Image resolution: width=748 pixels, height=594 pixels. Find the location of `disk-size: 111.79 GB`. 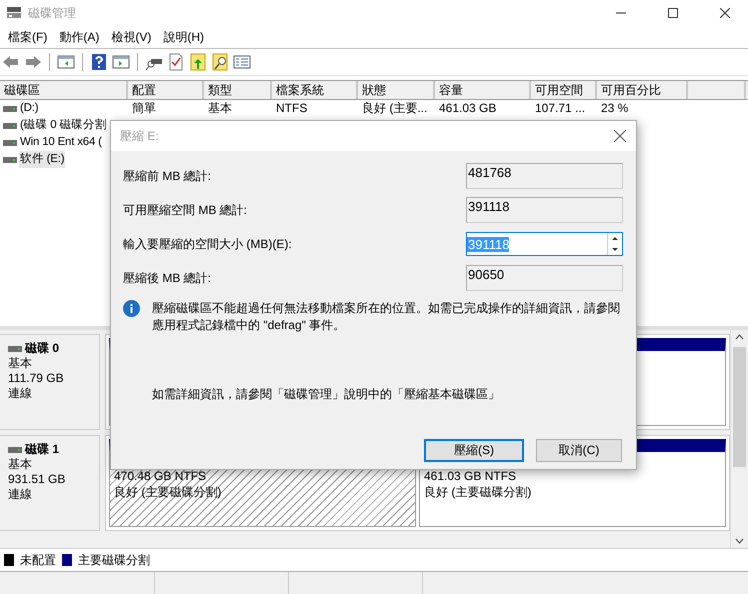

disk-size: 111.79 GB is located at coordinates (36, 378).